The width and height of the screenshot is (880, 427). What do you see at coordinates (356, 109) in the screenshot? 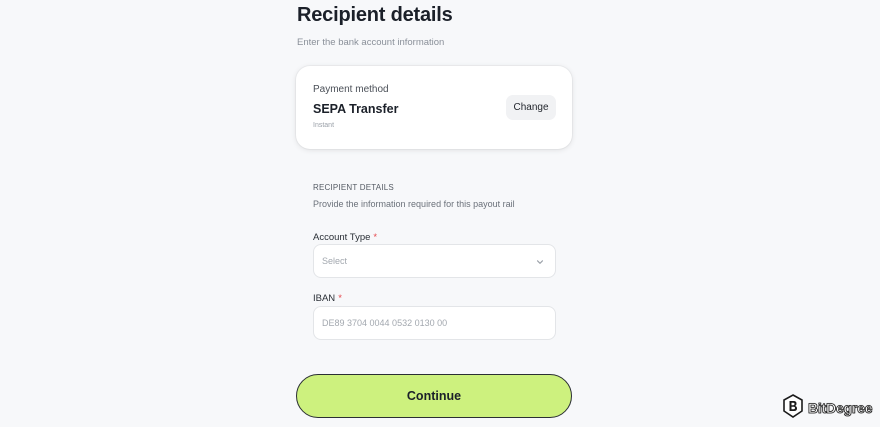
I see `payment-method-name: SEPA Transfer` at bounding box center [356, 109].